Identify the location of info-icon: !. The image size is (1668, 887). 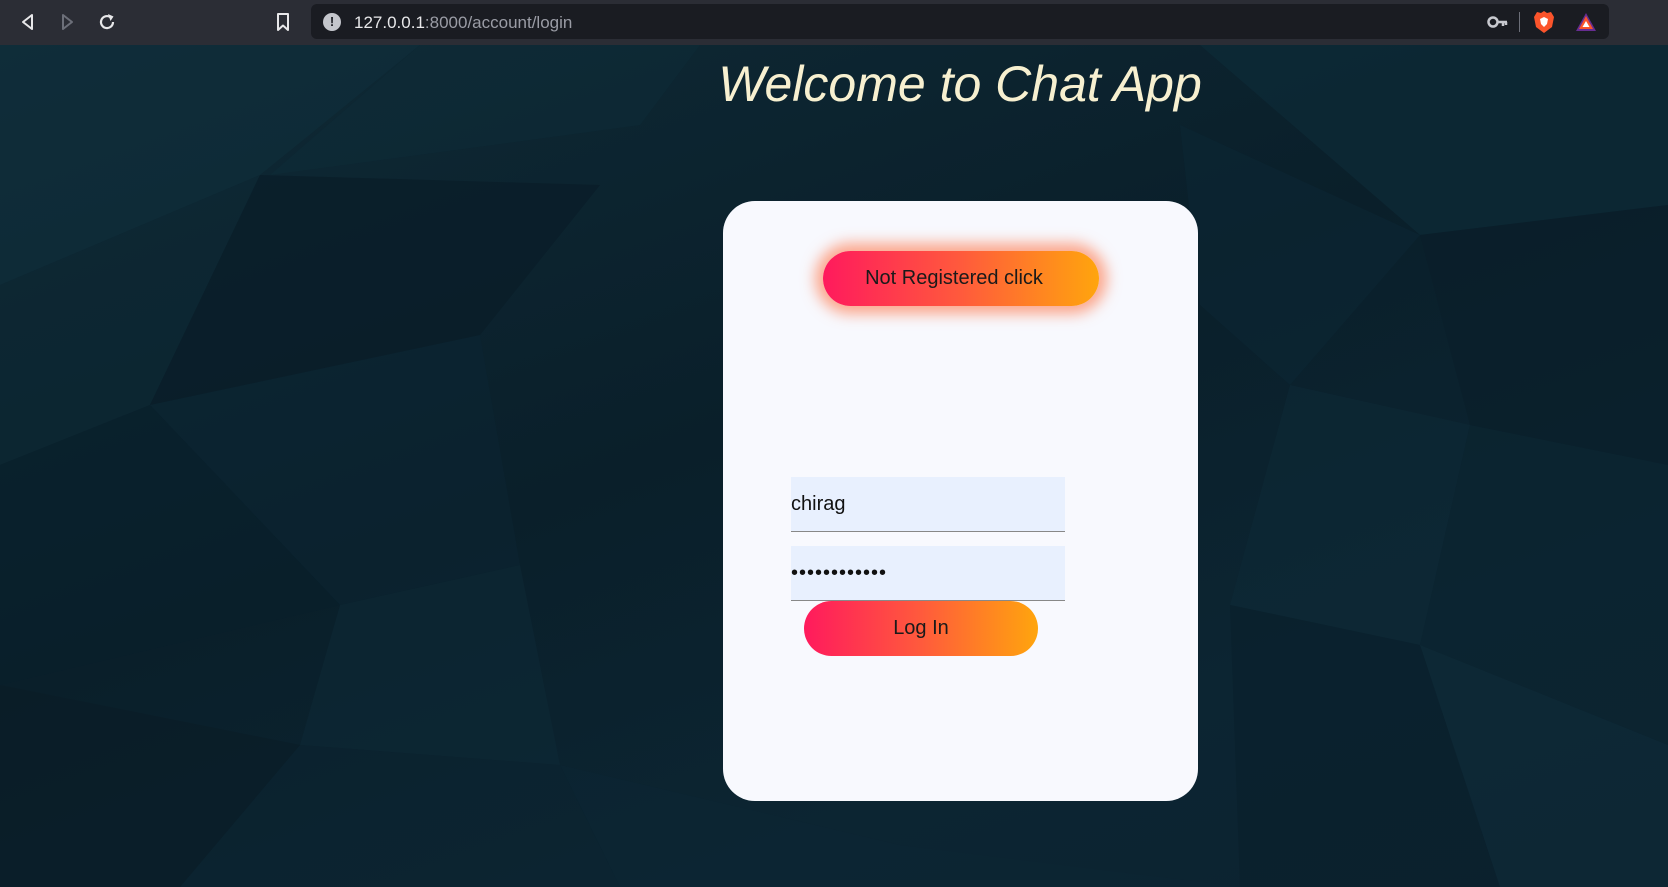
(332, 22).